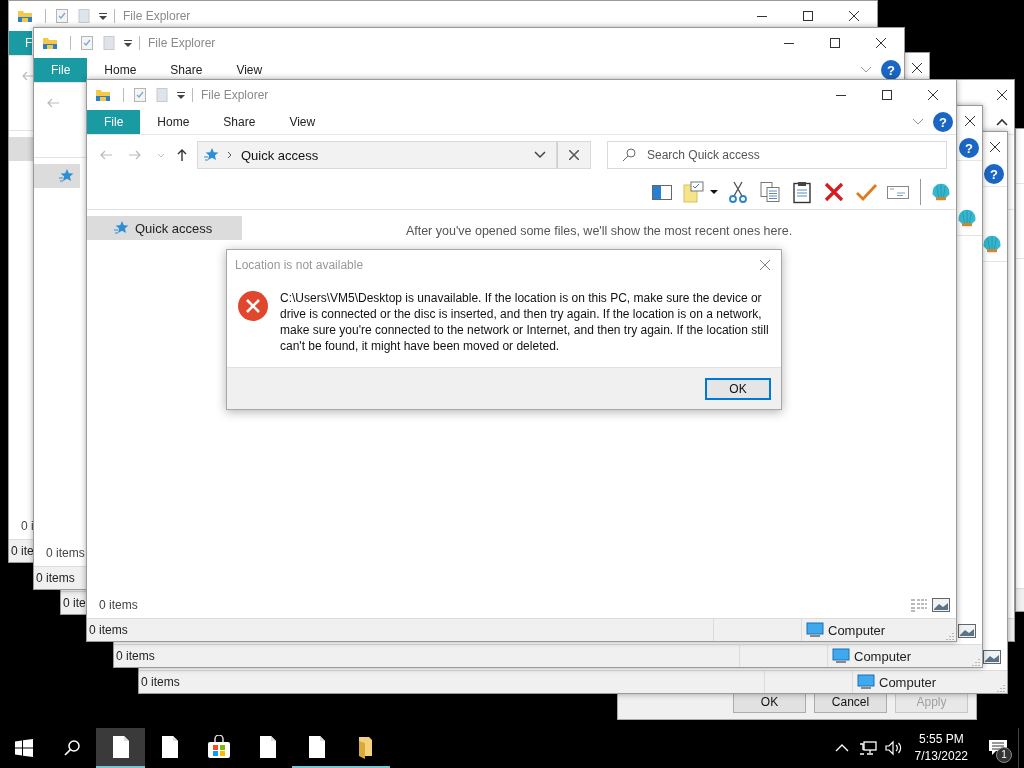 This screenshot has height=768, width=1024. Describe the element at coordinates (24, 748) in the screenshot. I see `windows-logo-icon` at that location.